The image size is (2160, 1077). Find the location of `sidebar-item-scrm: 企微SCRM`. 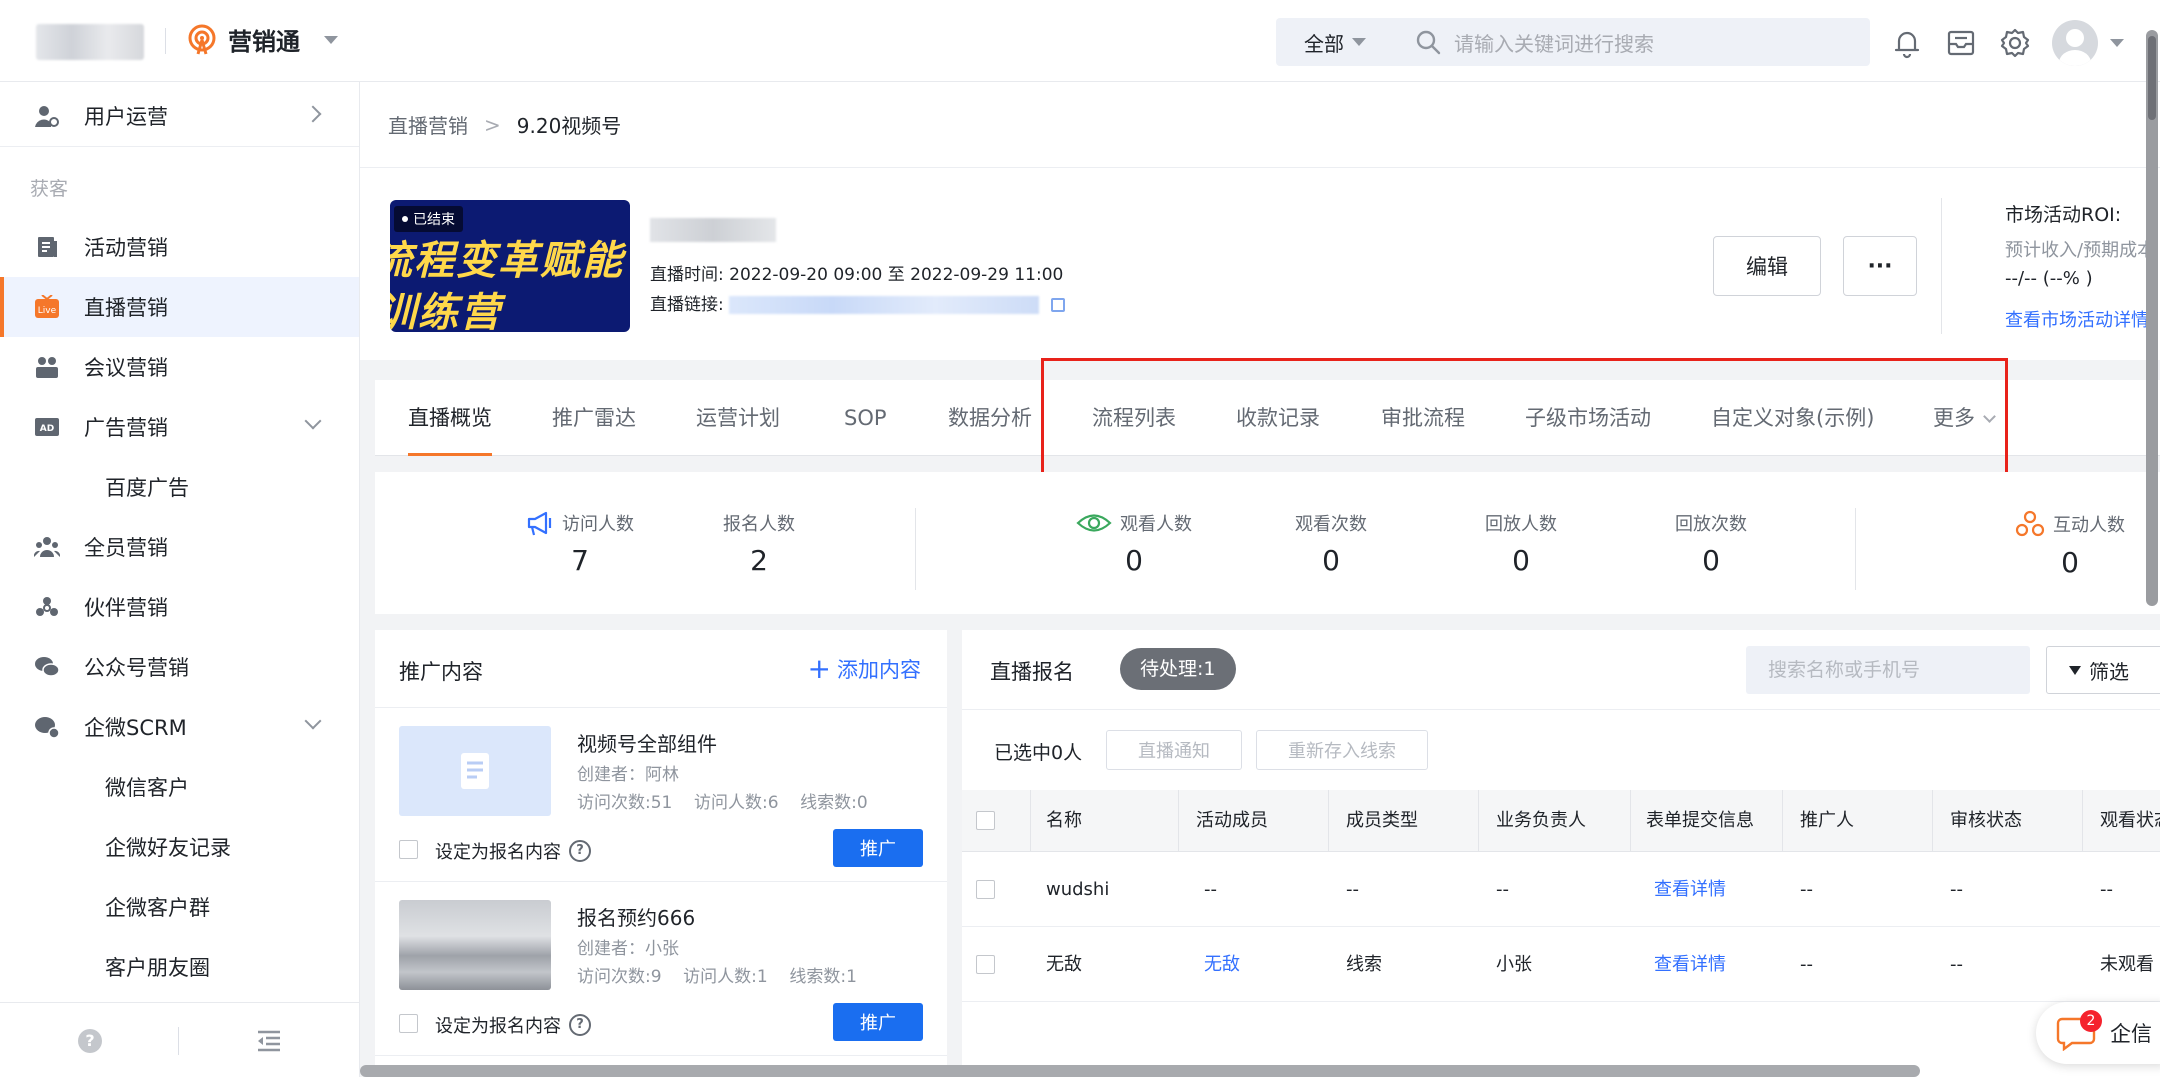

sidebar-item-scrm: 企微SCRM is located at coordinates (179, 727).